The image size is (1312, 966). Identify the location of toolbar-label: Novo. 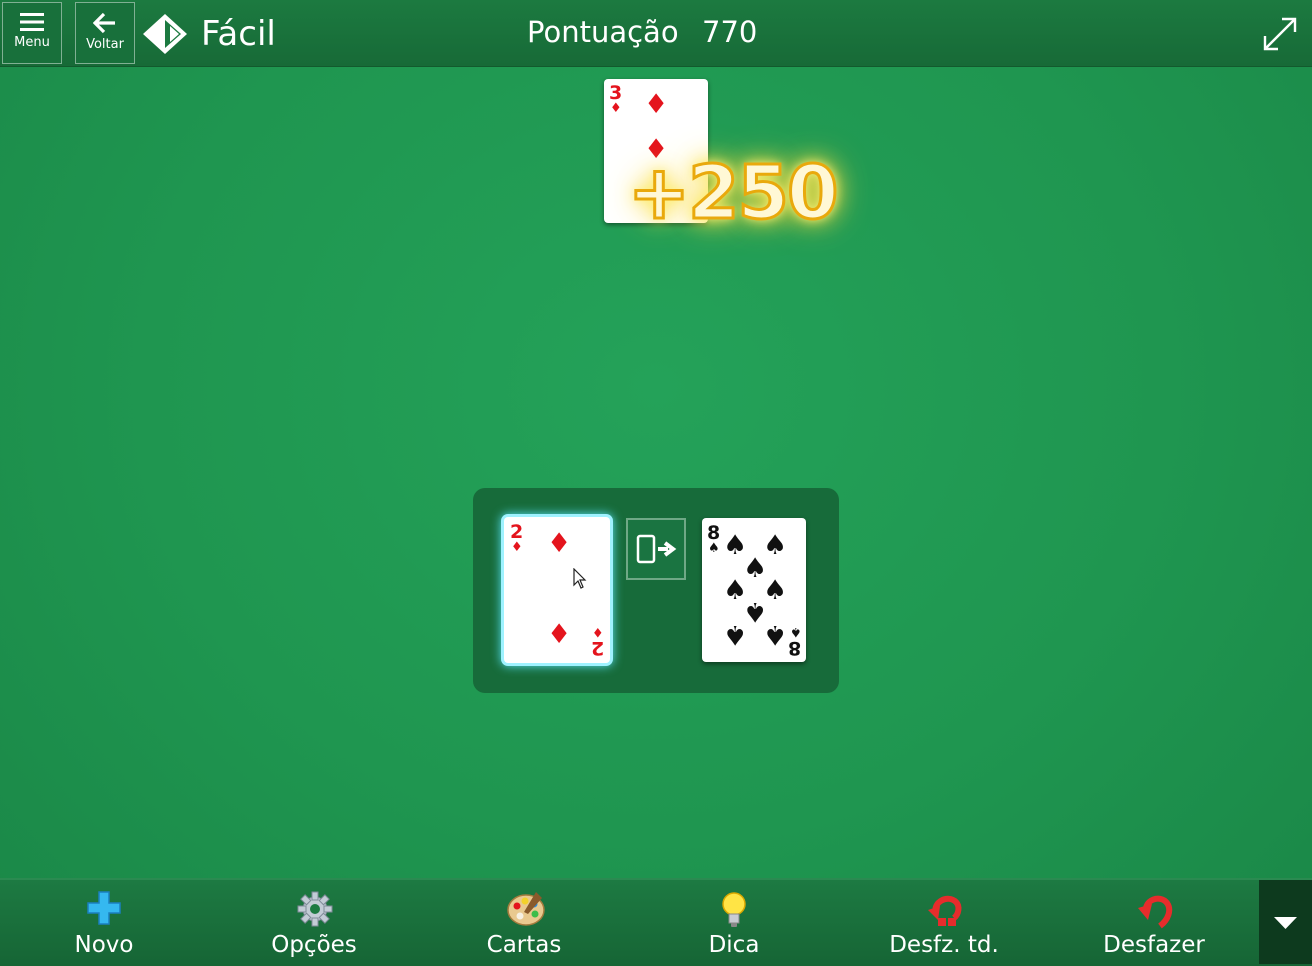
(104, 945).